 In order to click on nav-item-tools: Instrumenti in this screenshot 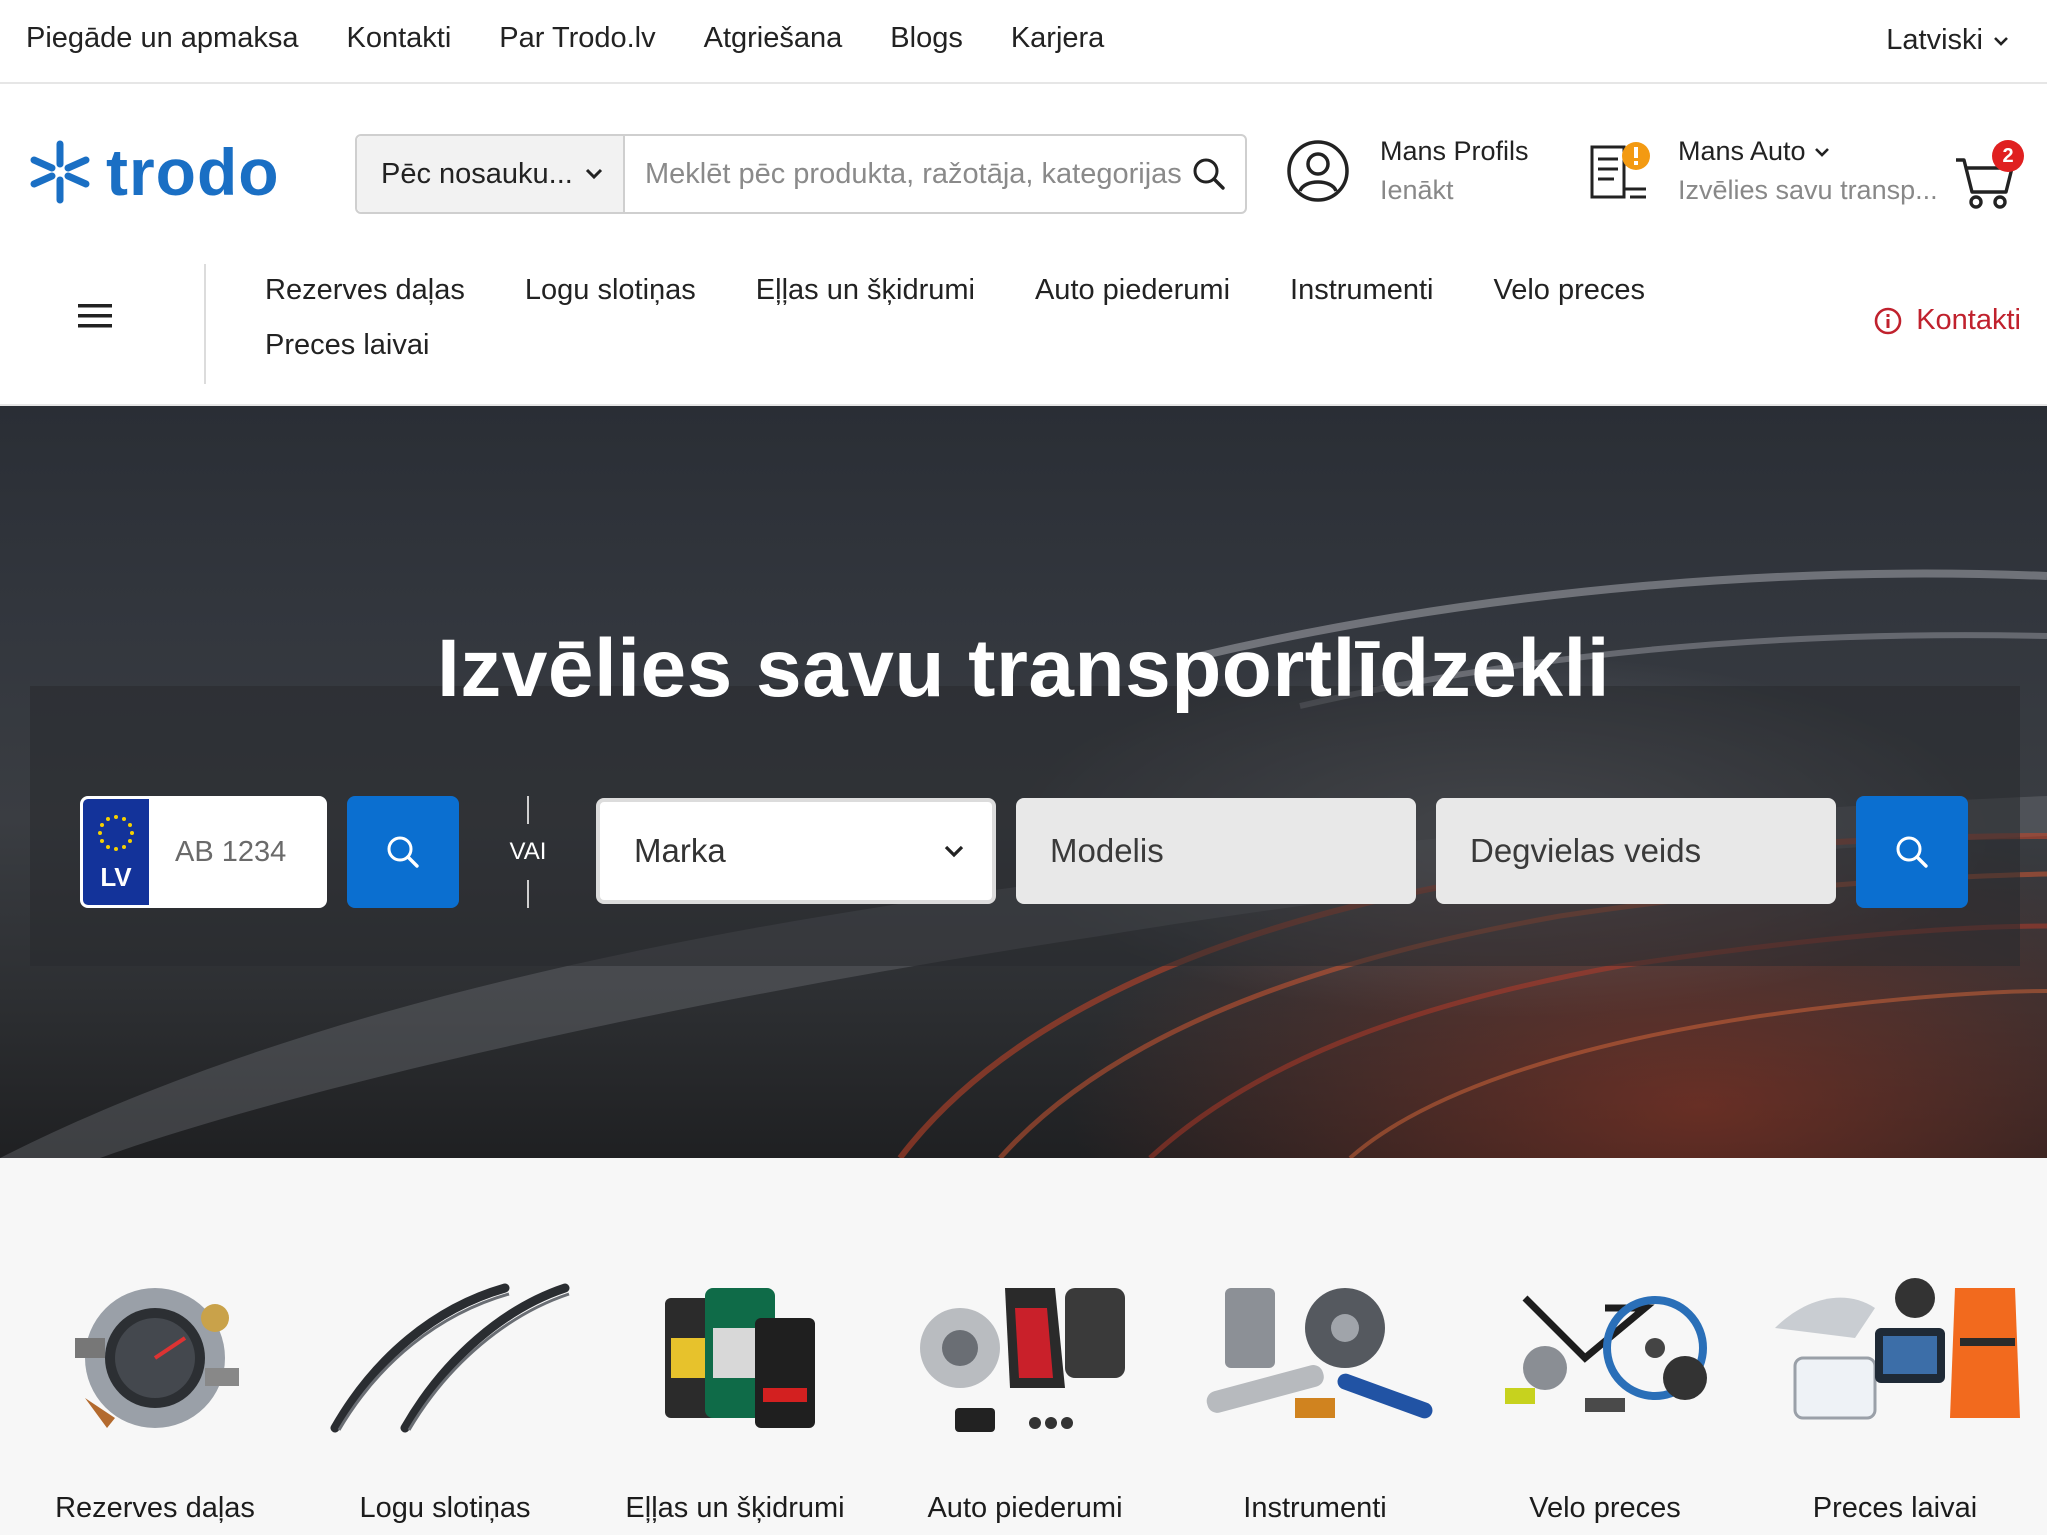, I will do `click(1361, 290)`.